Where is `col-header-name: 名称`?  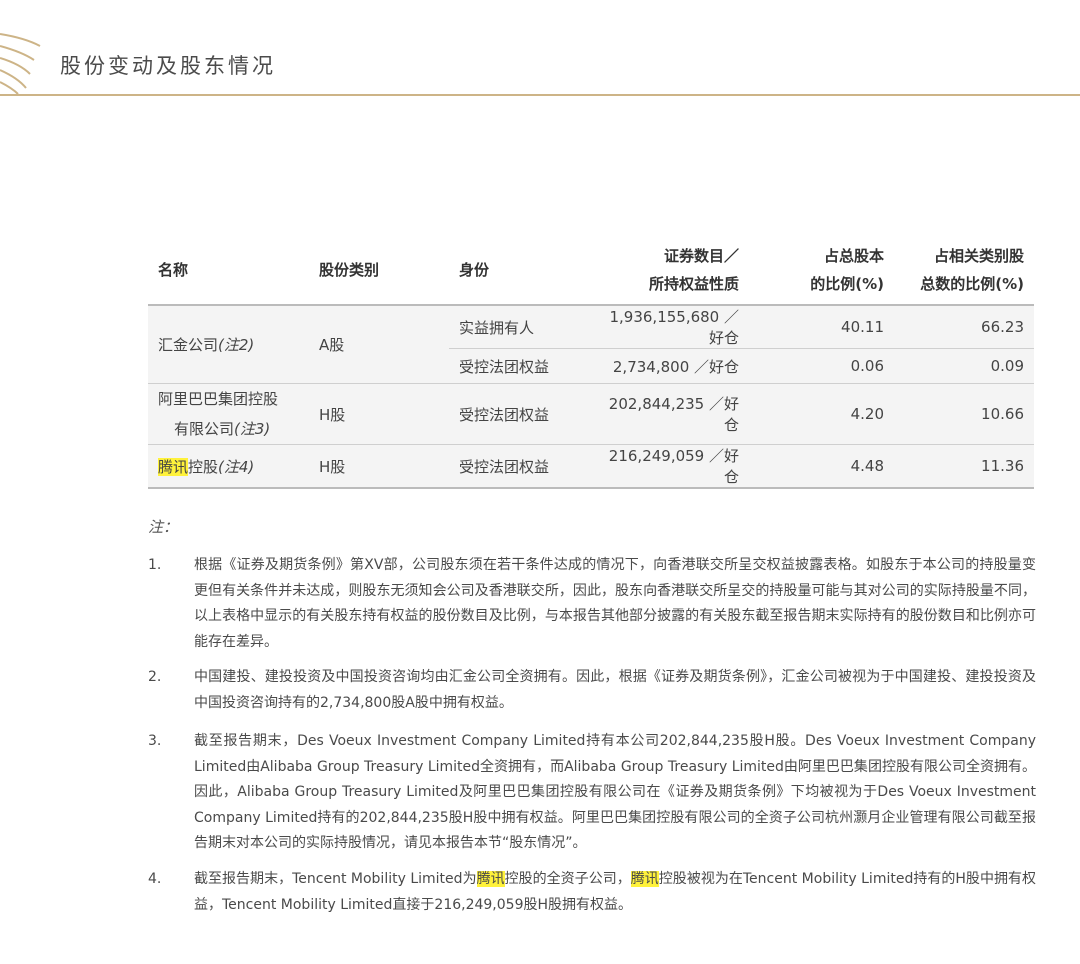
col-header-name: 名称 is located at coordinates (228, 271).